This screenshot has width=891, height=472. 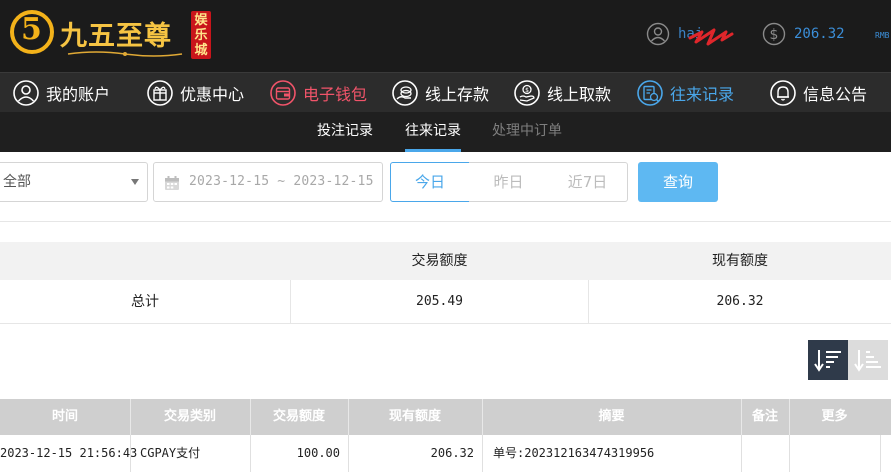 What do you see at coordinates (702, 94) in the screenshot?
I see `nav-label: 往来记录` at bounding box center [702, 94].